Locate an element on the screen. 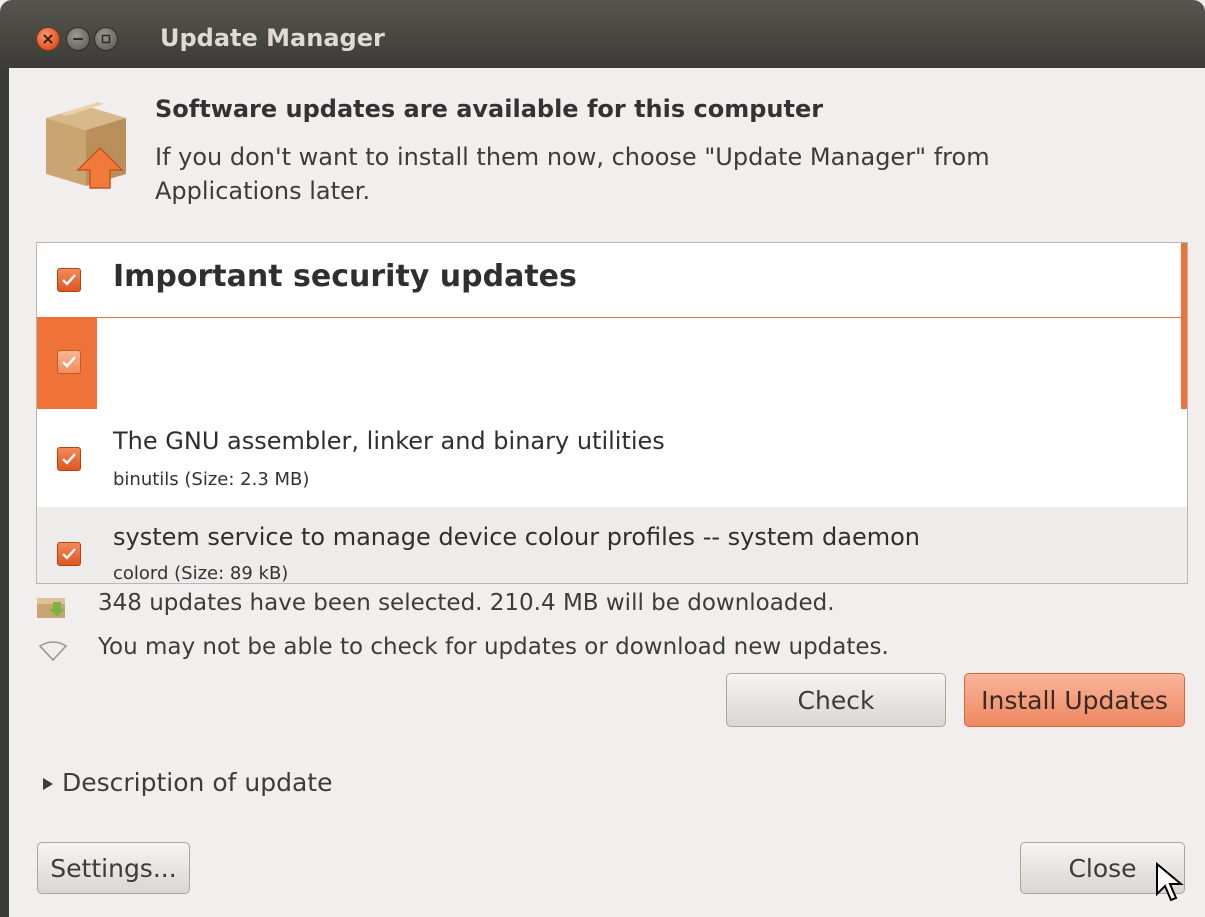  window-close-button is located at coordinates (48, 39).